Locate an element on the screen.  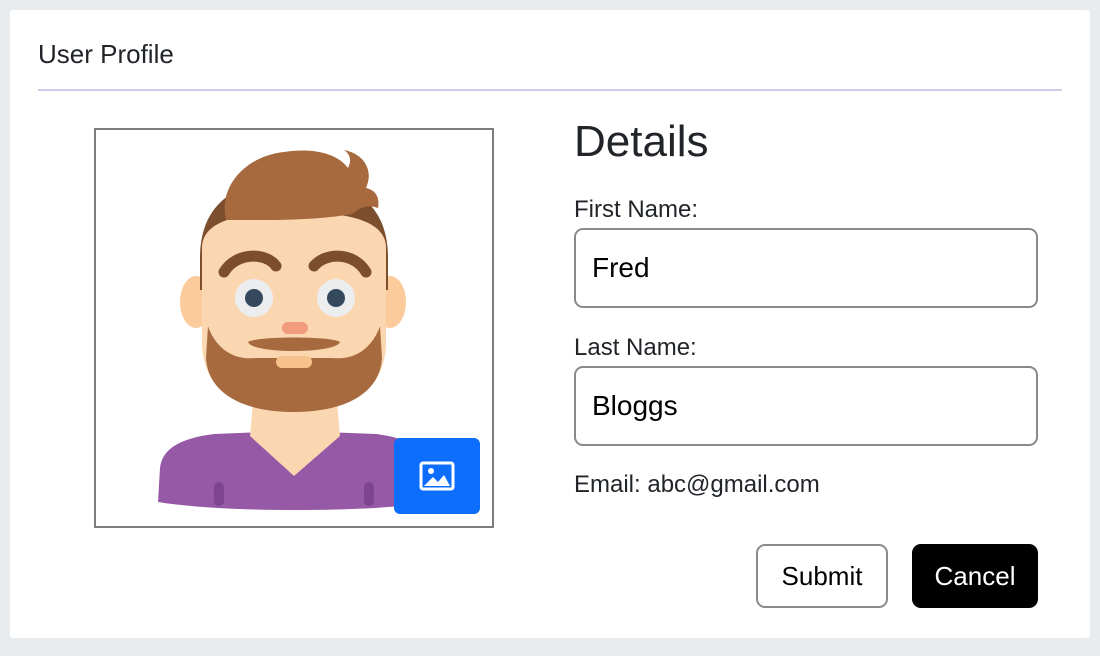
first-name-input is located at coordinates (806, 268).